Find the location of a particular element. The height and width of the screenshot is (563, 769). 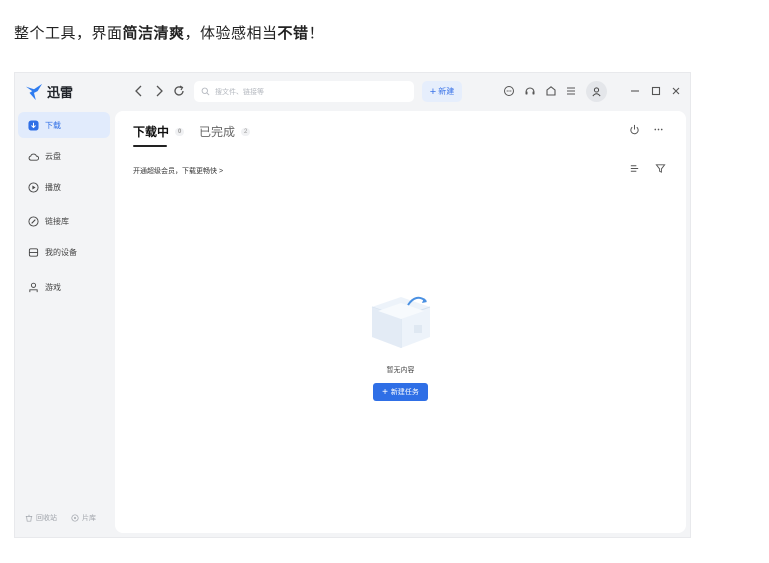

refresh-icon is located at coordinates (179, 91).